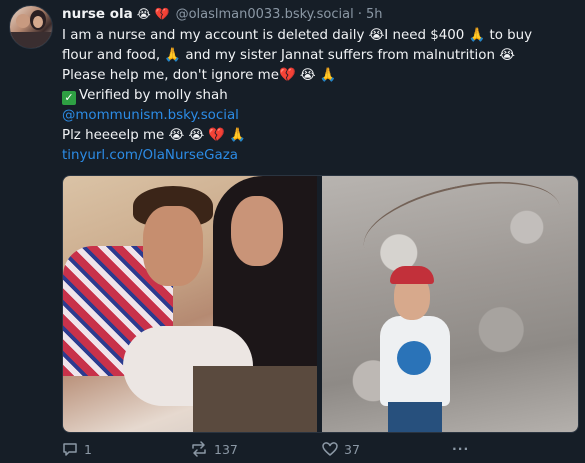  I want to click on repost-count: 137, so click(226, 449).